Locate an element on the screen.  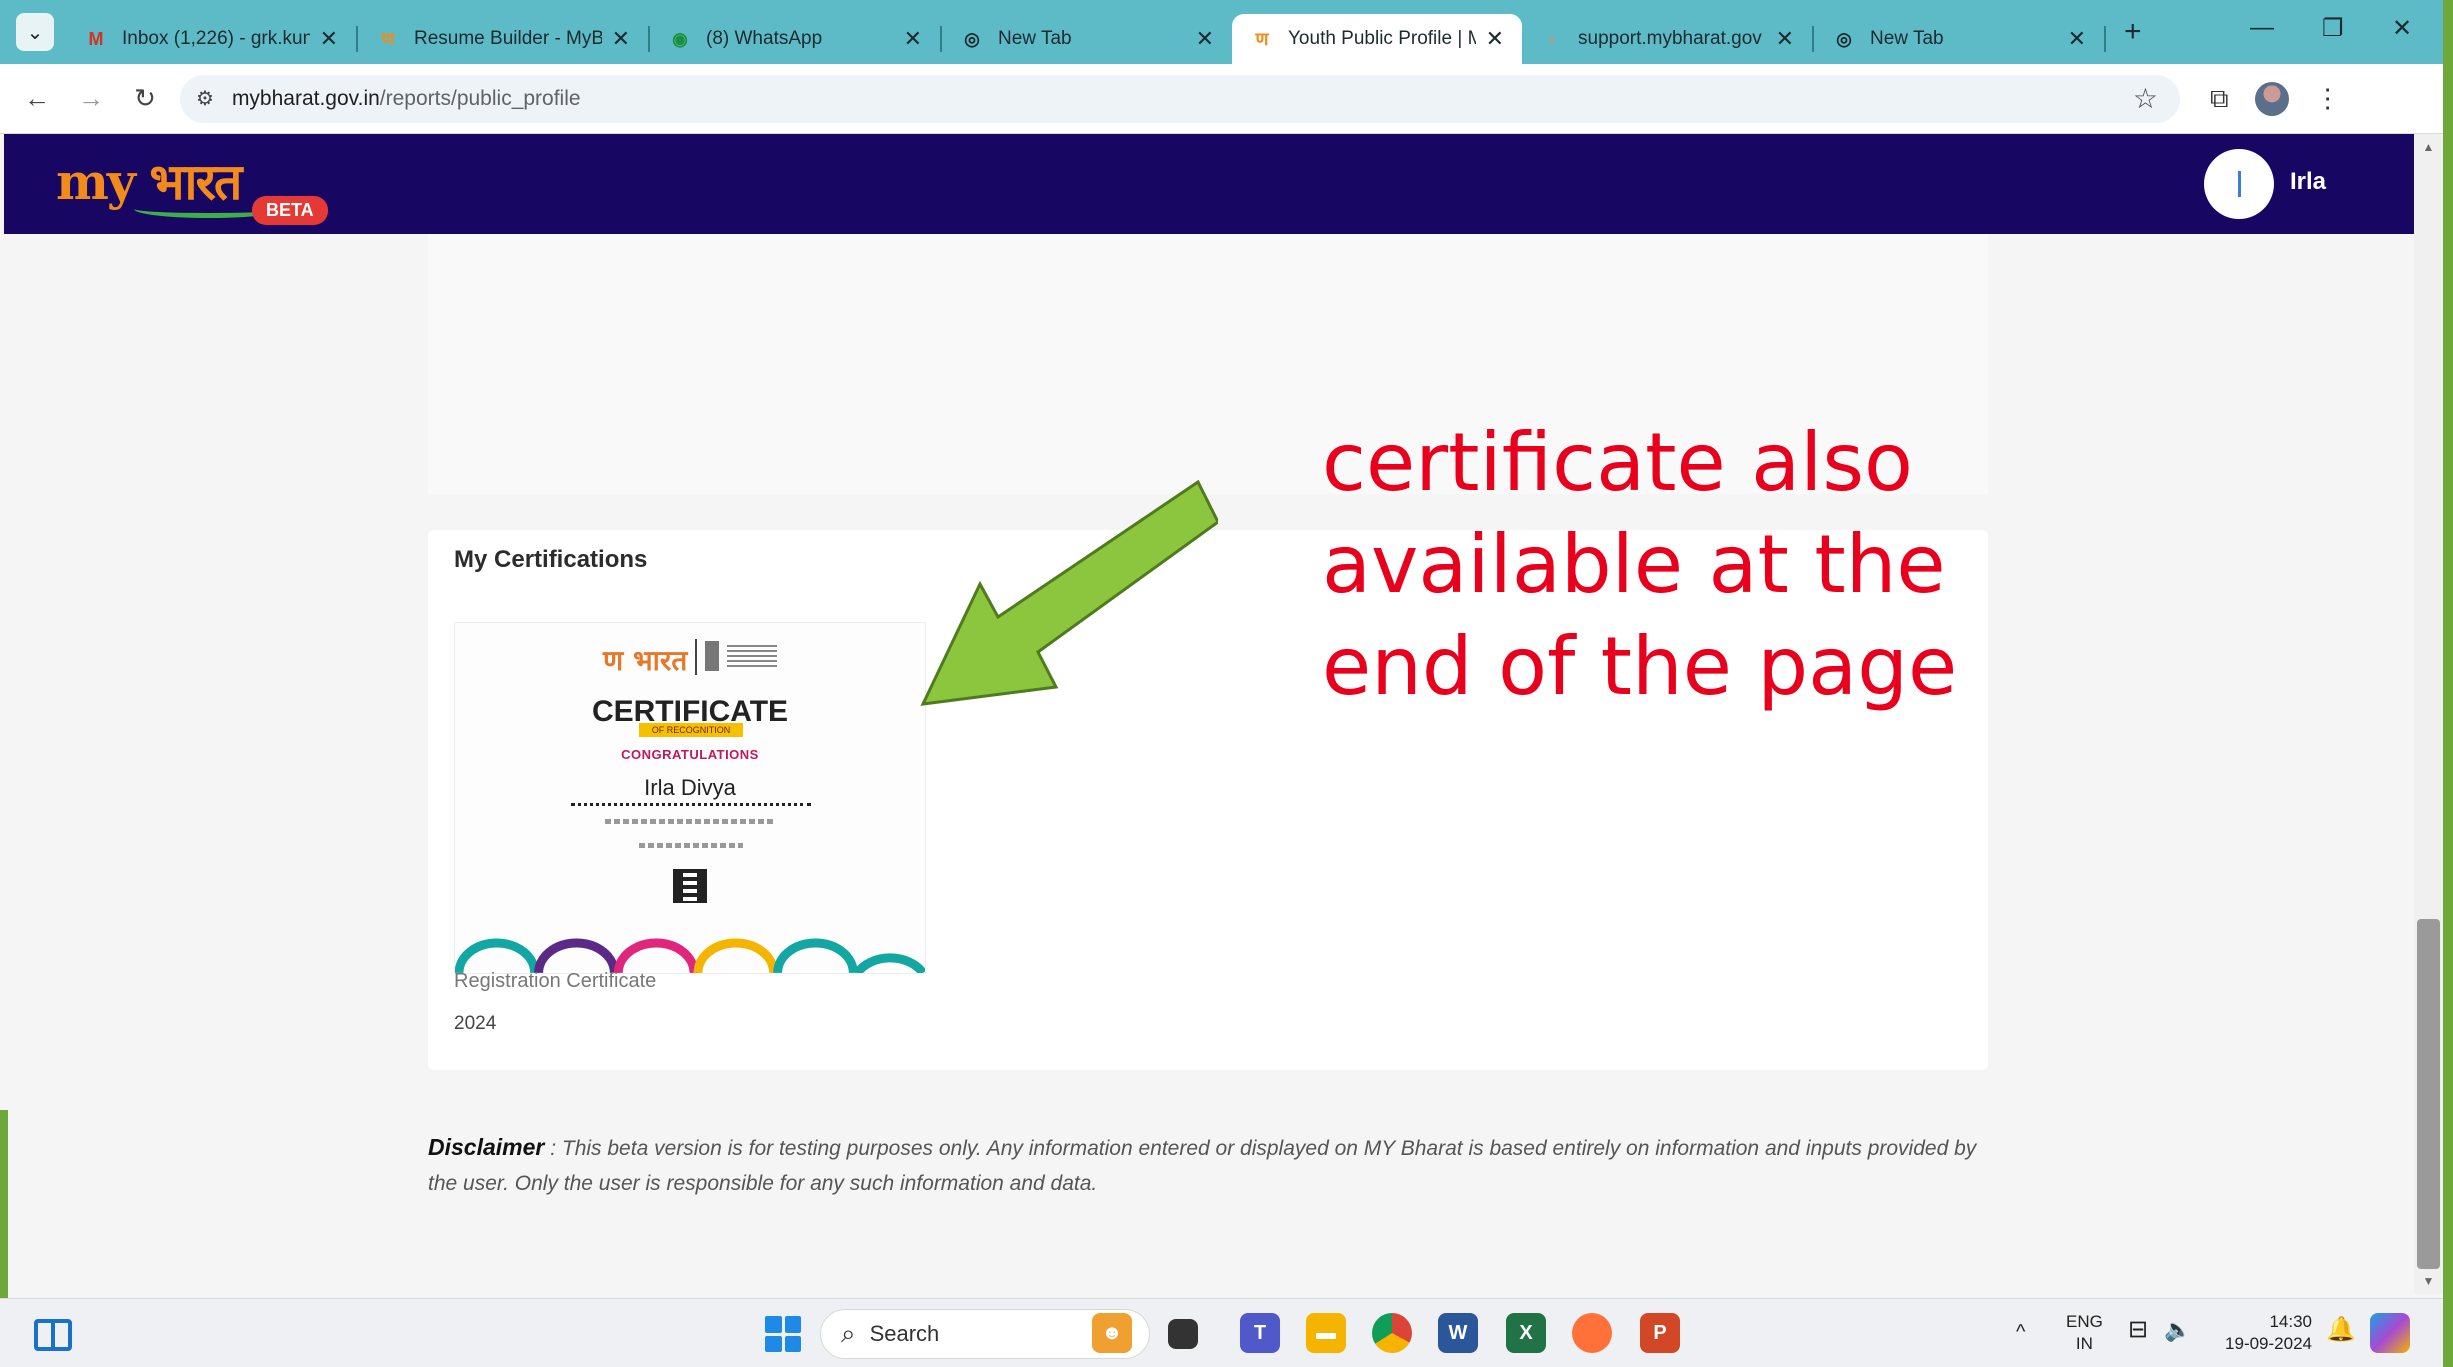
tab-label: New Tab is located at coordinates (1035, 38).